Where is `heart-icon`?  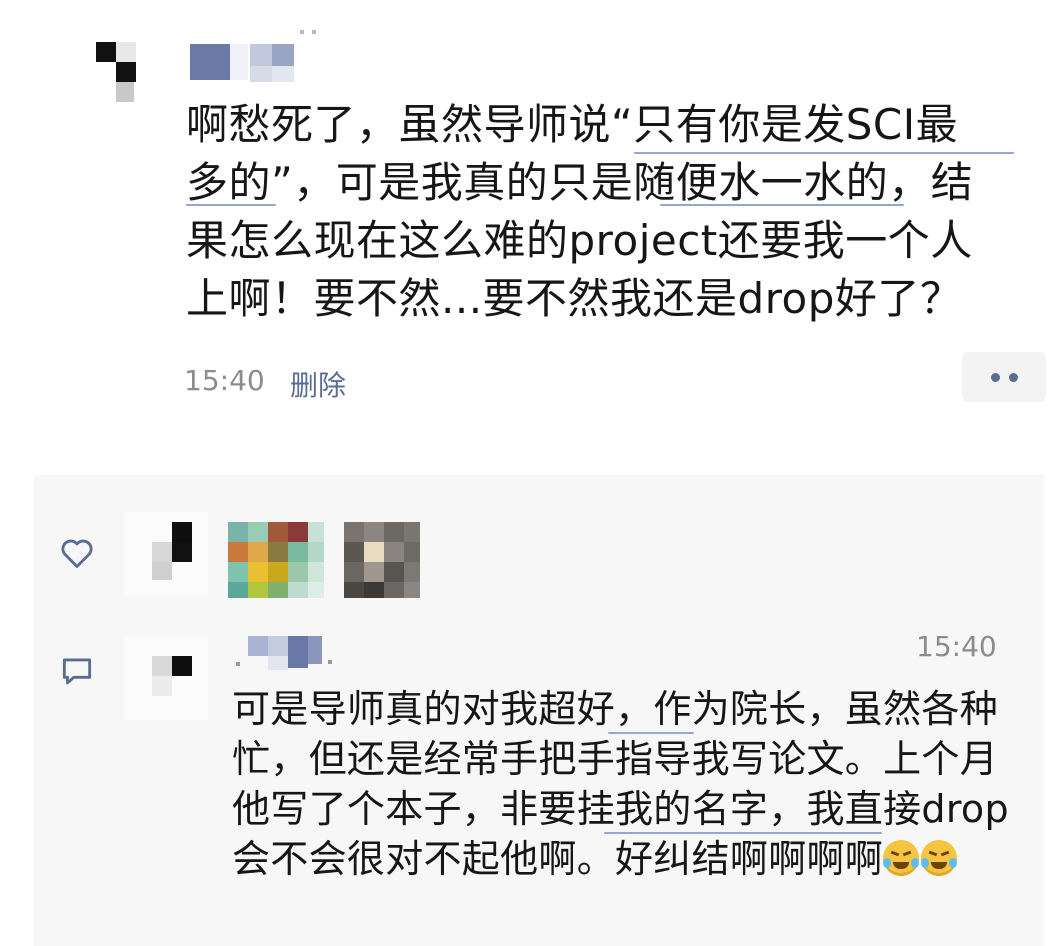 heart-icon is located at coordinates (77, 553).